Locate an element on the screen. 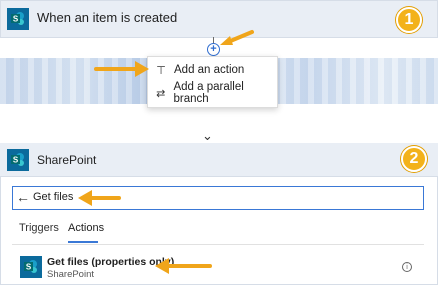 The height and width of the screenshot is (285, 438). tab-triggers: Triggers is located at coordinates (39, 228).